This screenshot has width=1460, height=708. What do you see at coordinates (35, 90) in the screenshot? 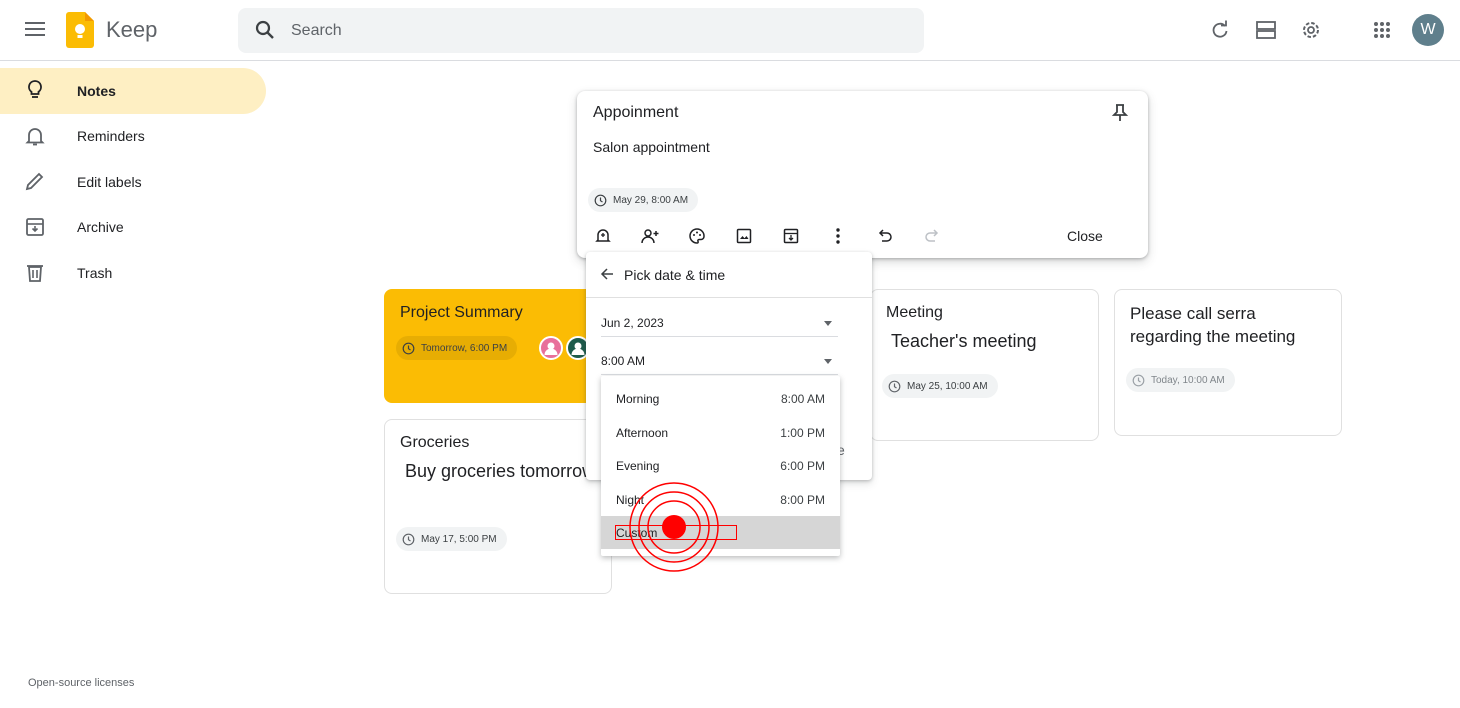
I see `lightbulb-icon` at bounding box center [35, 90].